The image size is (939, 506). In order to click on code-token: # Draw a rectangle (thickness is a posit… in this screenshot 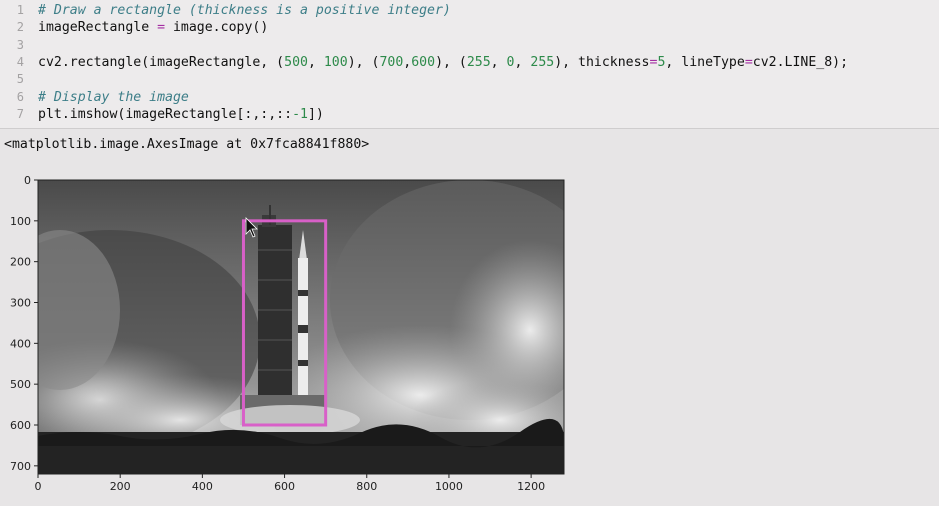, I will do `click(244, 10)`.